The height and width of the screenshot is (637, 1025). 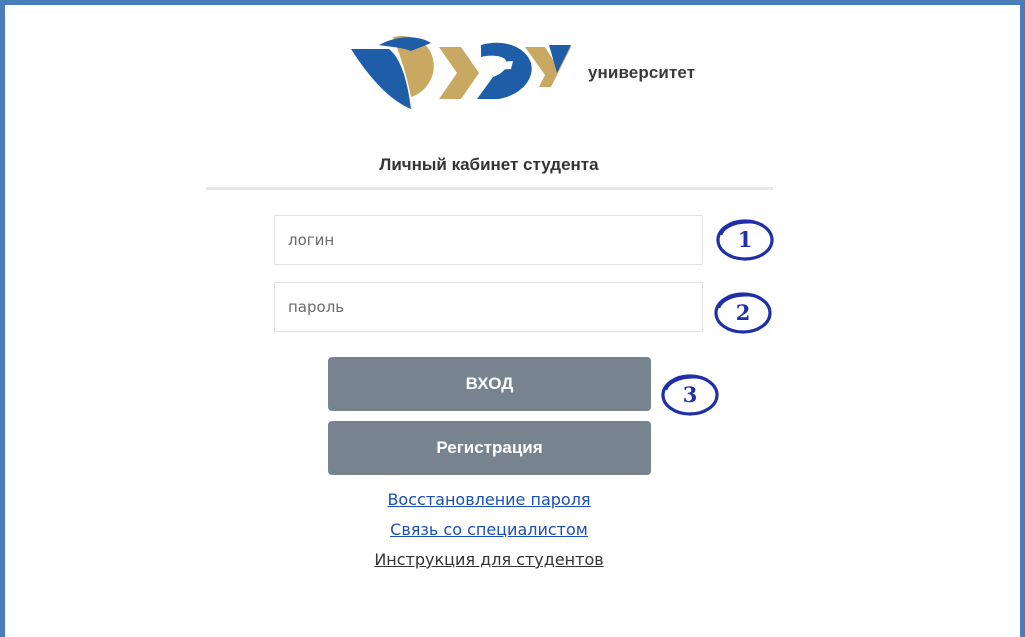 I want to click on annotation-marker-2: 2, so click(x=743, y=313).